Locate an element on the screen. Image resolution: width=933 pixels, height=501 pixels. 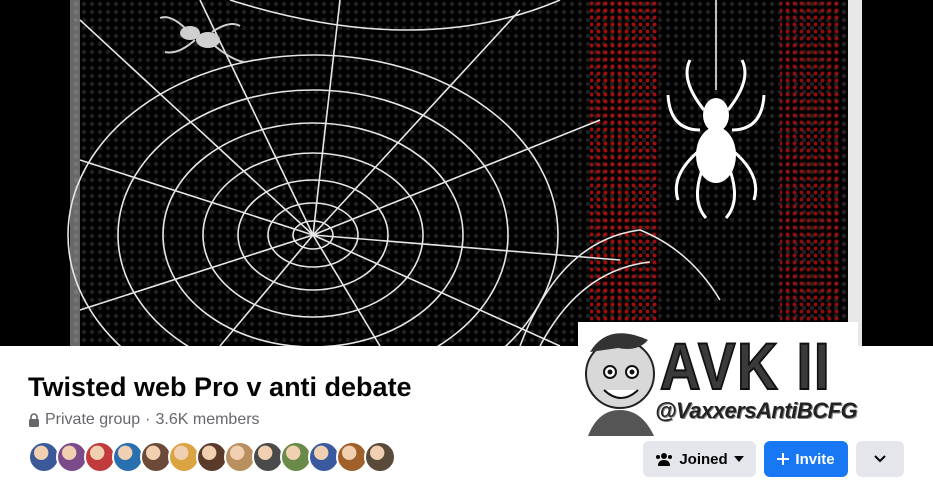
plus-icon is located at coordinates (783, 459).